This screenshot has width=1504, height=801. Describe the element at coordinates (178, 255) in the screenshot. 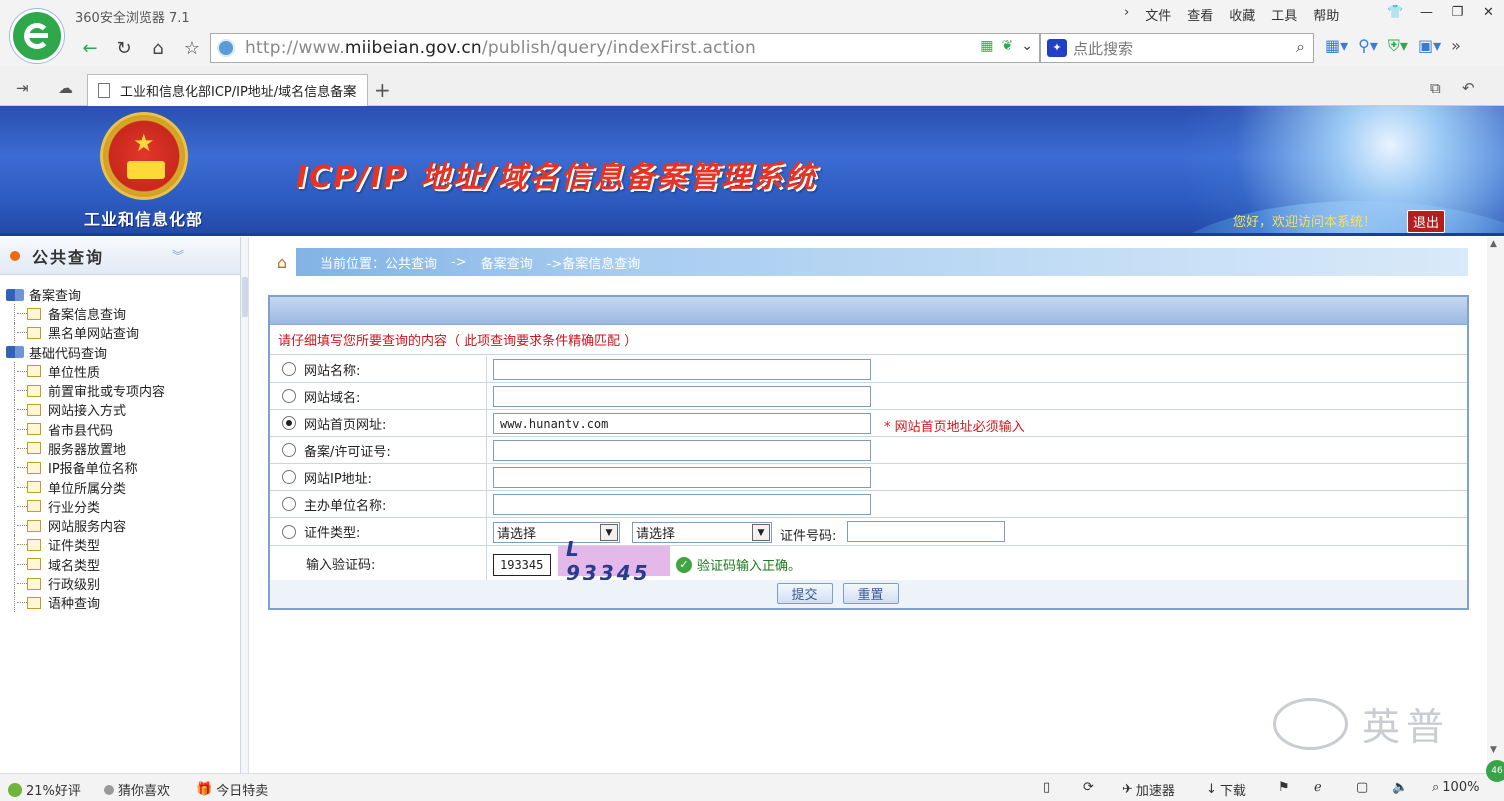

I see `collapse-chevron-icon: ︾` at that location.